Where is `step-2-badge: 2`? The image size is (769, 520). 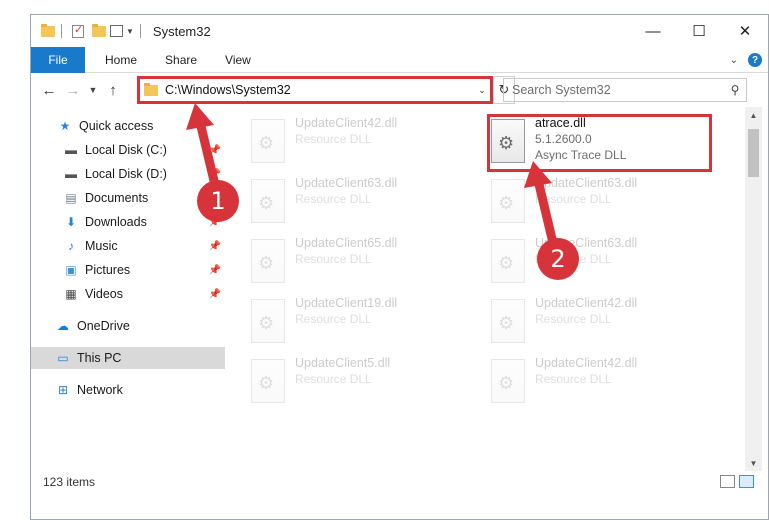
step-2-badge: 2 is located at coordinates (558, 259).